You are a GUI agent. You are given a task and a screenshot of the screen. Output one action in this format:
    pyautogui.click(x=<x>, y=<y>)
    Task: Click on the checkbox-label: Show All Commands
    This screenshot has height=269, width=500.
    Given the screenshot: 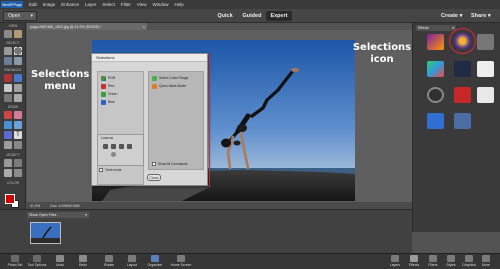 What is the action you would take?
    pyautogui.click(x=173, y=164)
    